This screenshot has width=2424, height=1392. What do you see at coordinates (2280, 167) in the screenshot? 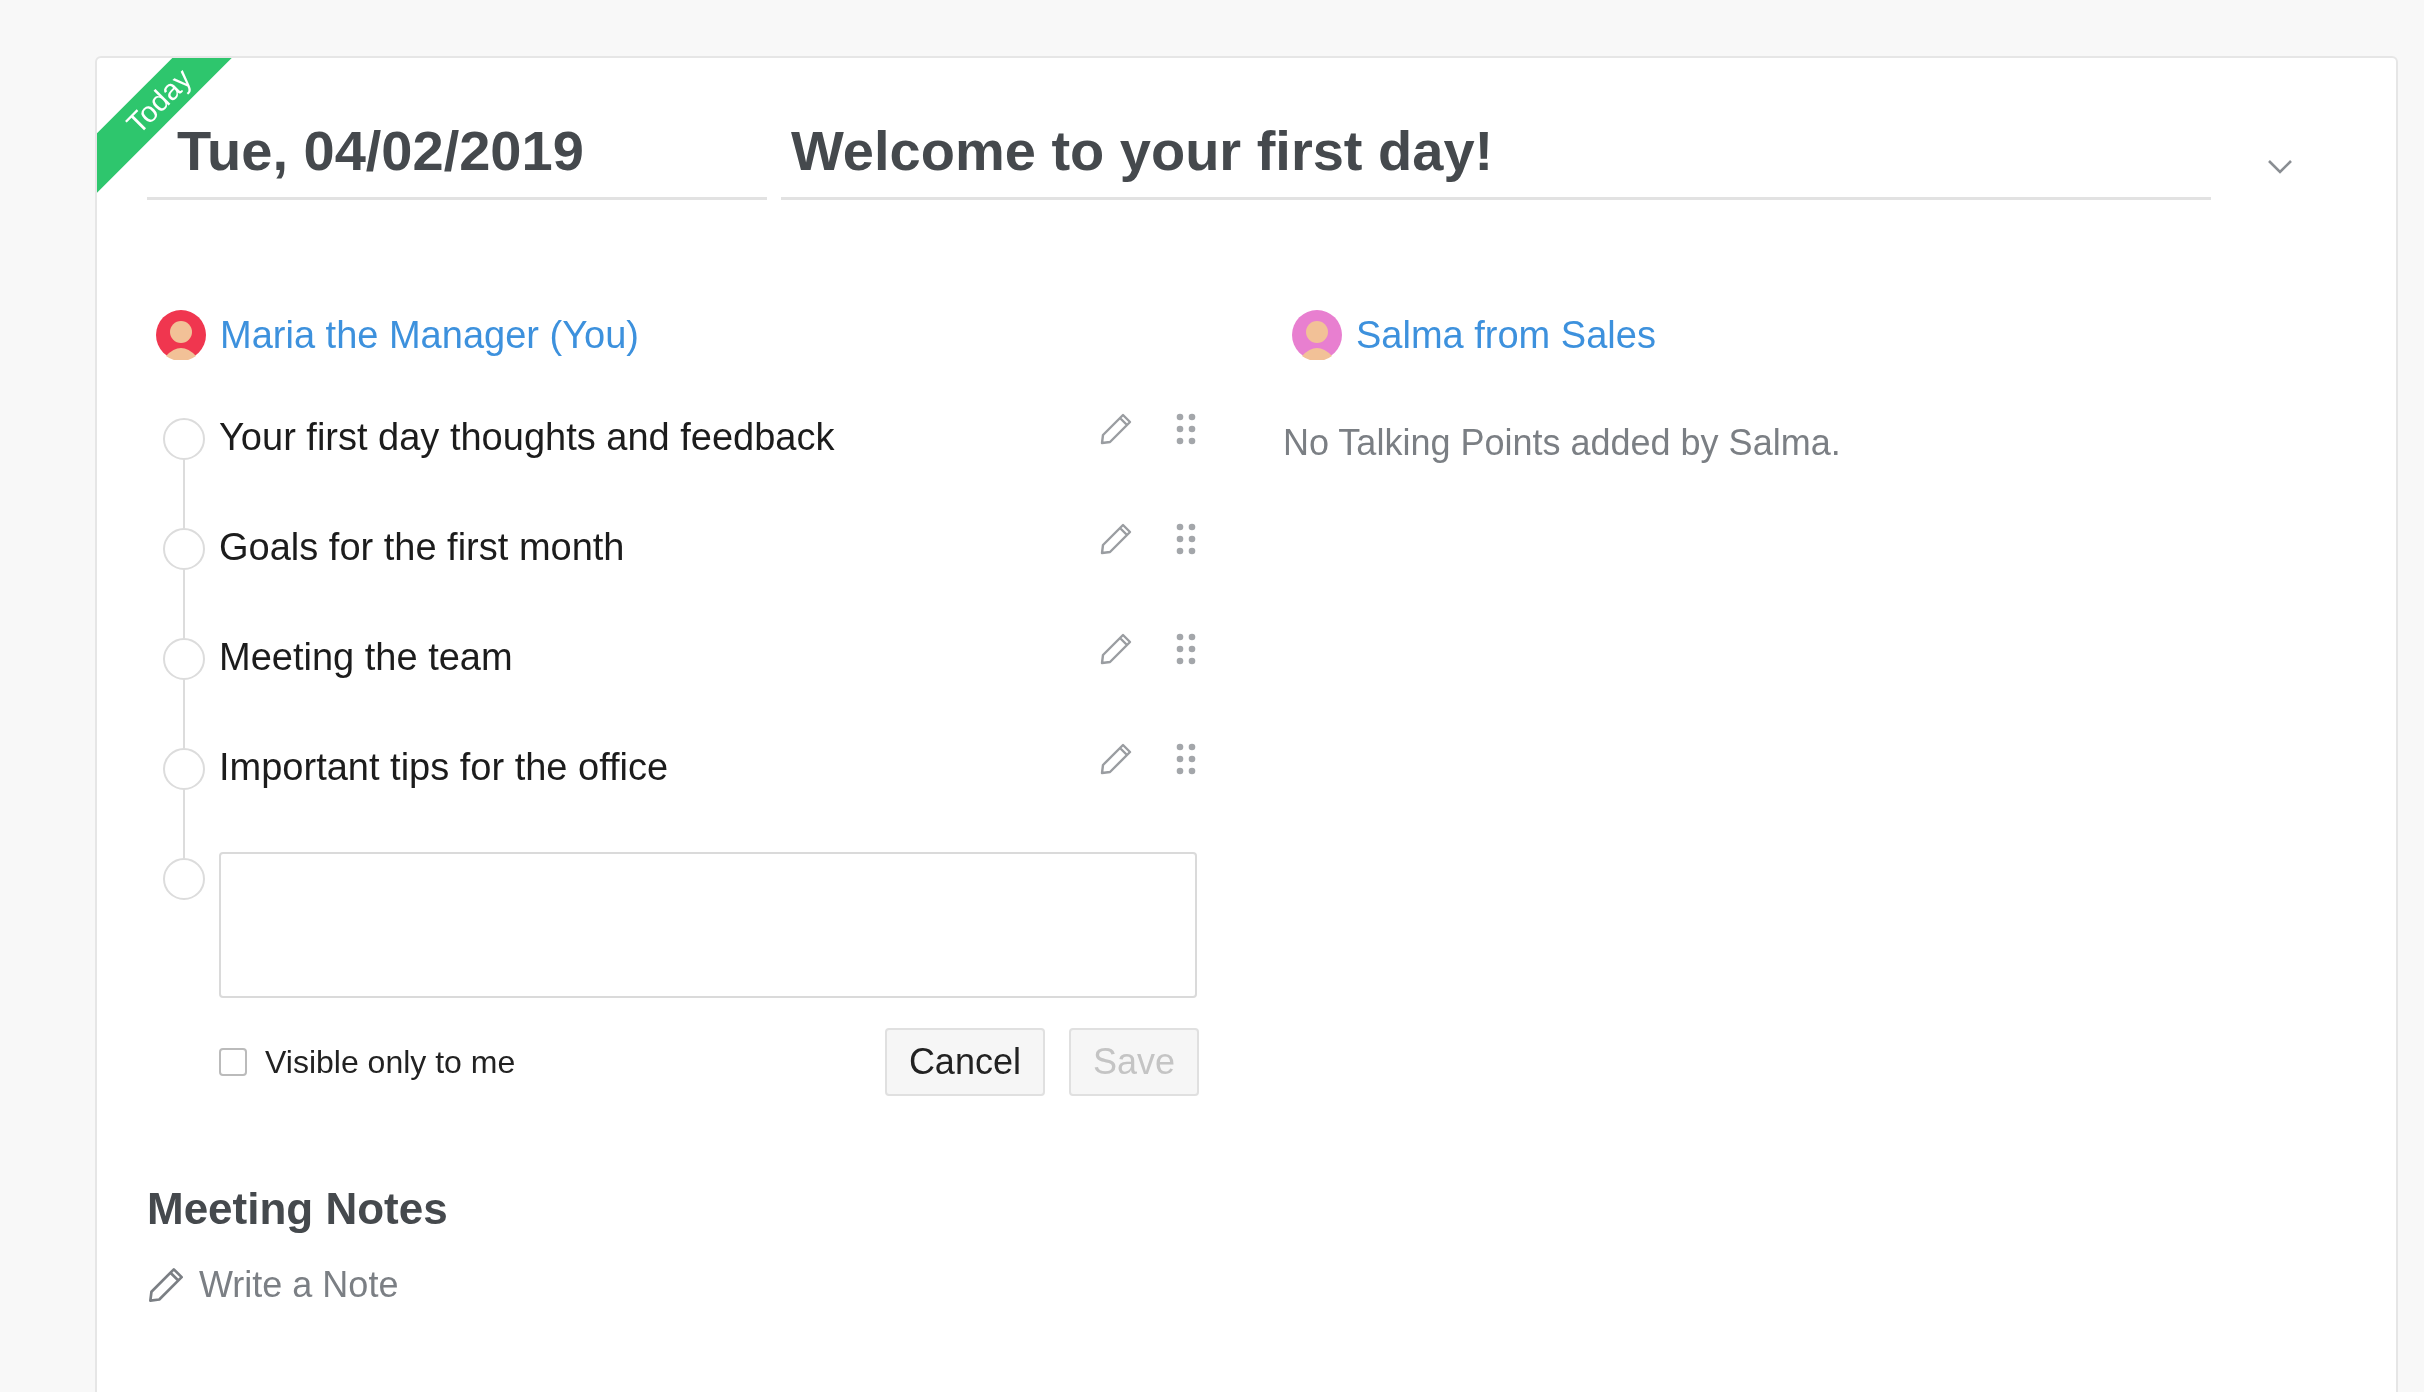
I see `chevron-down-icon` at bounding box center [2280, 167].